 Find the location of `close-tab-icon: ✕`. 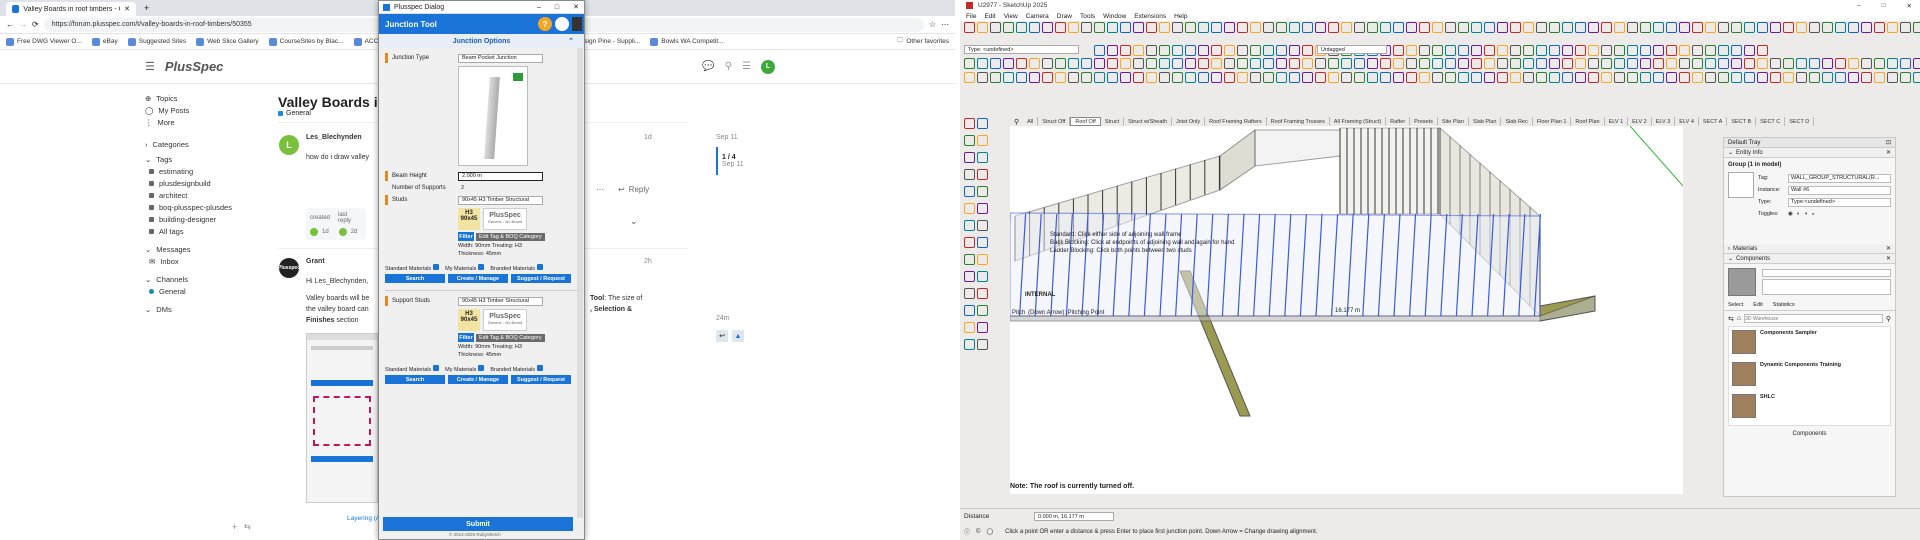

close-tab-icon: ✕ is located at coordinates (127, 9).